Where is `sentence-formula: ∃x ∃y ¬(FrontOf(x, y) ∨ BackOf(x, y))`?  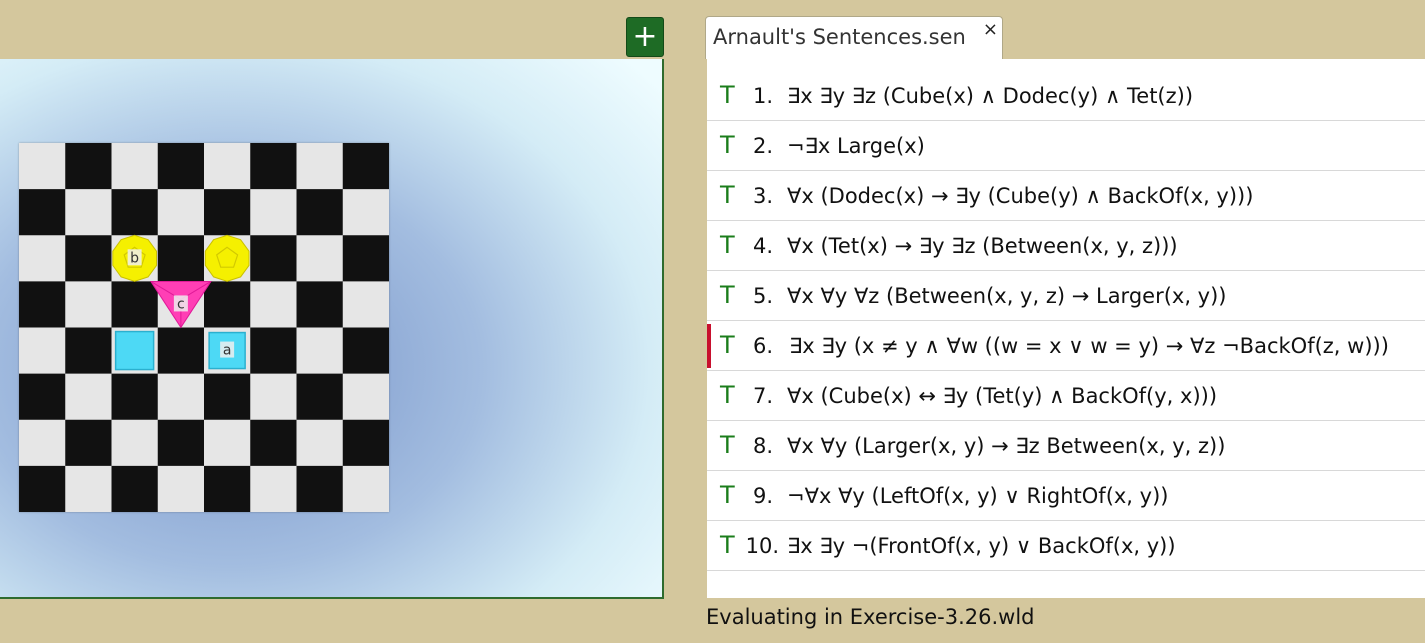
sentence-formula: ∃x ∃y ¬(FrontOf(x, y) ∨ BackOf(x, y)) is located at coordinates (981, 546).